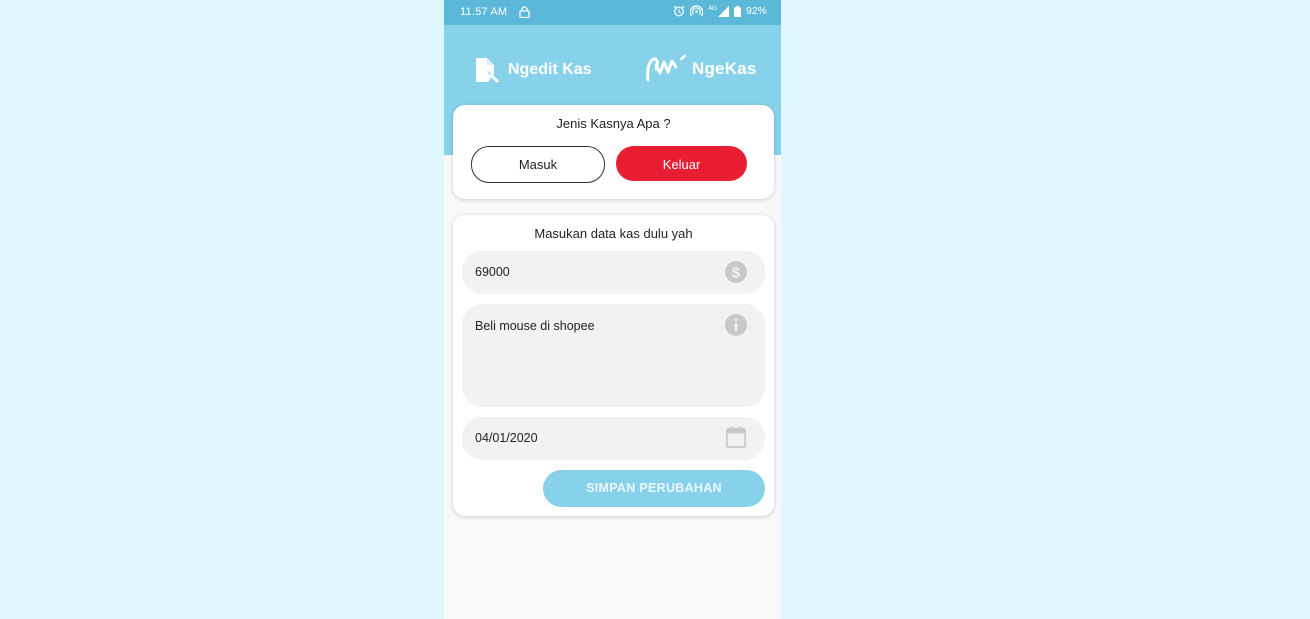  I want to click on calendar-icon, so click(736, 437).